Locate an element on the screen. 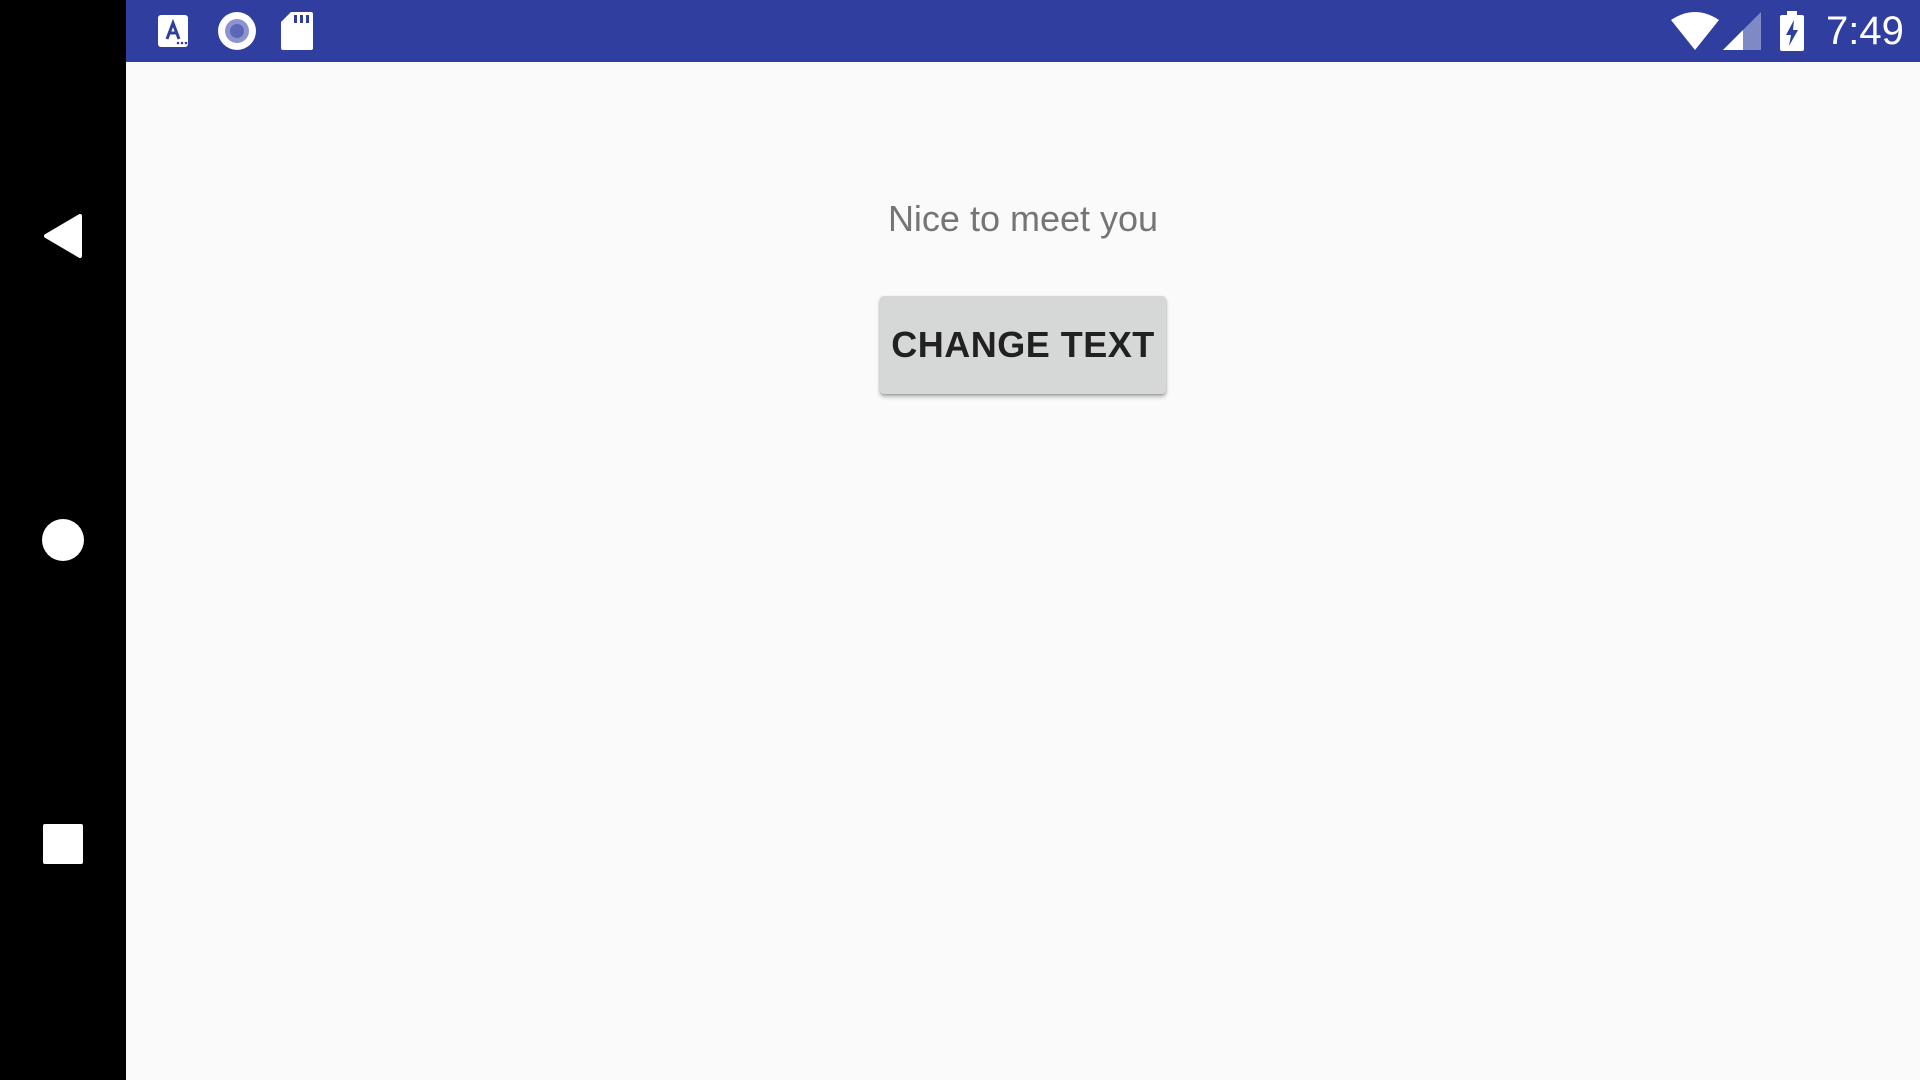 This screenshot has height=1080, width=1920. back-icon is located at coordinates (63, 236).